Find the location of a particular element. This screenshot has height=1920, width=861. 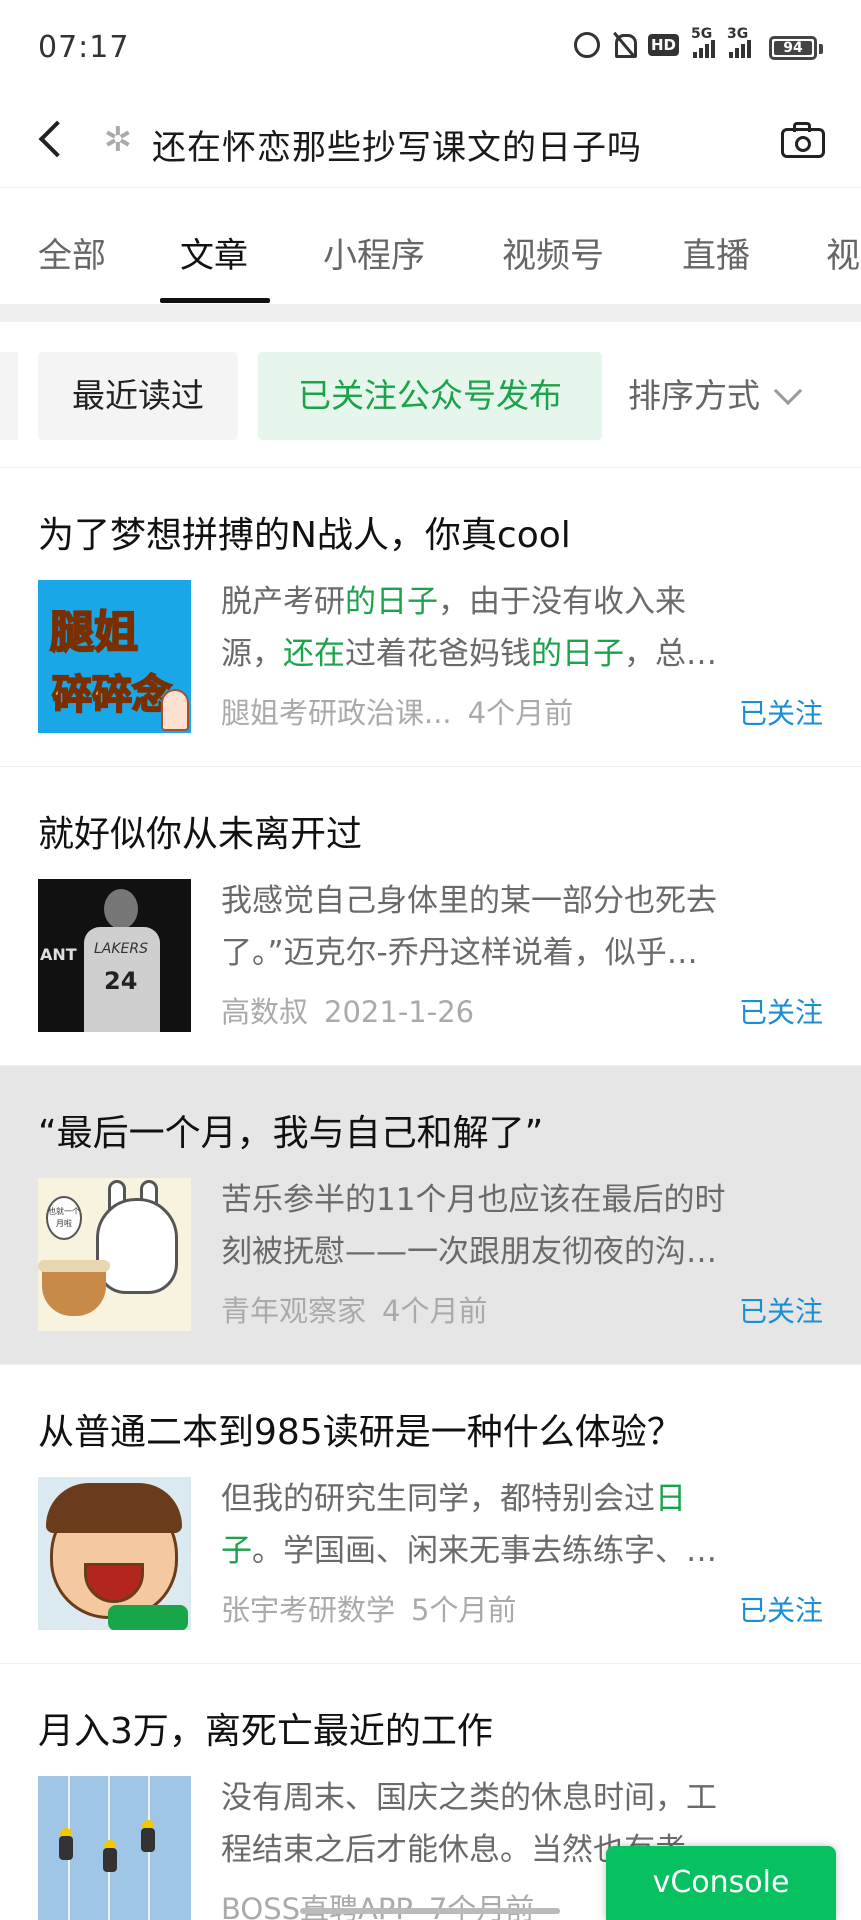

vconsole-button: vConsole is located at coordinates (721, 1883).